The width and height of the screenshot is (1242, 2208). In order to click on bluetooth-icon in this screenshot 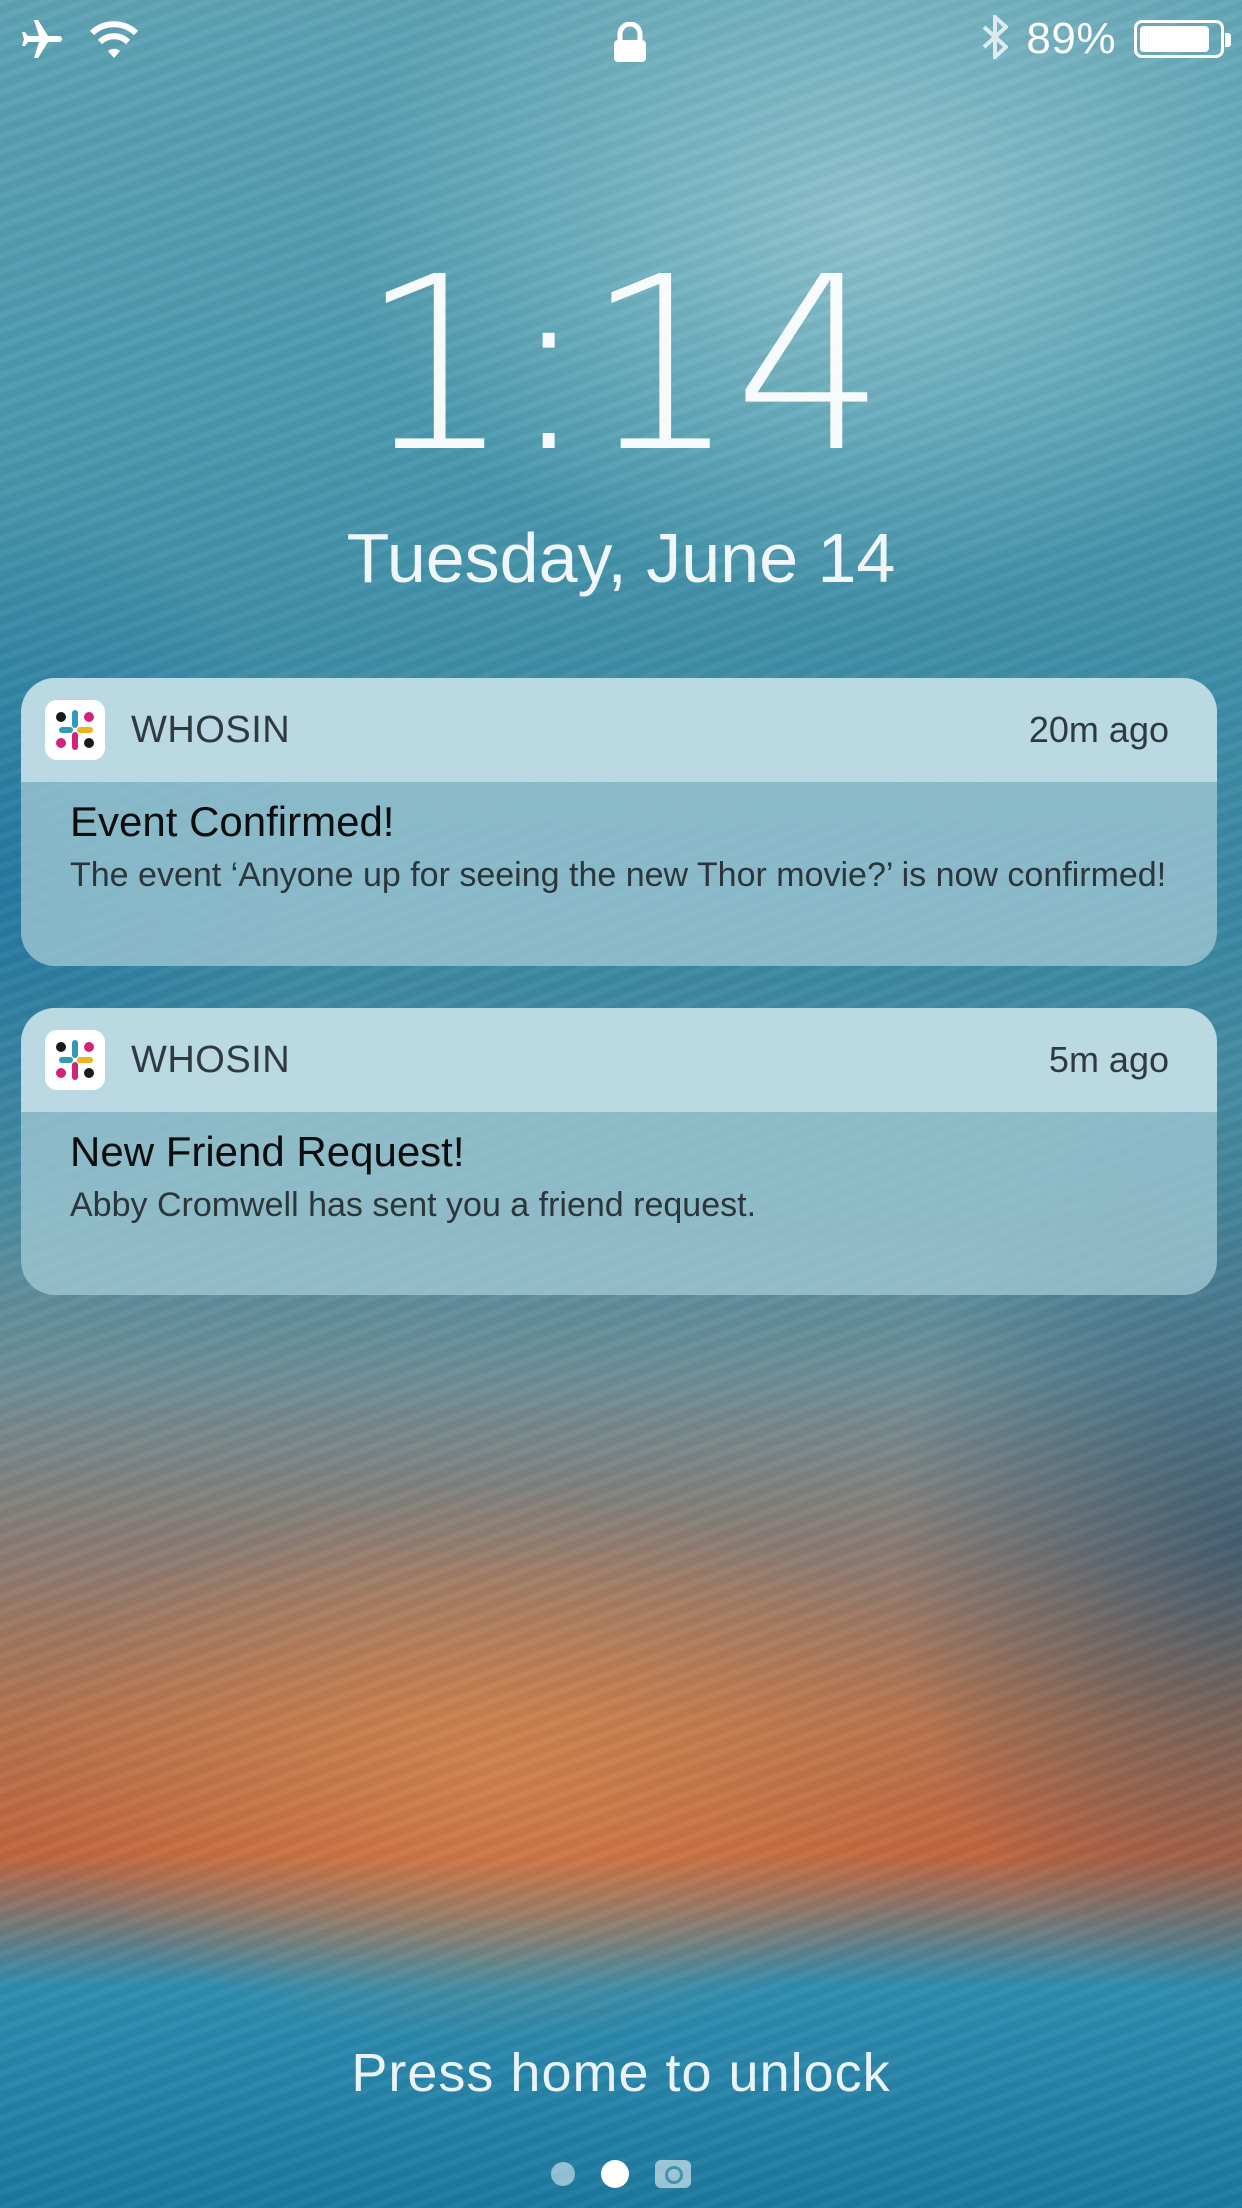, I will do `click(996, 37)`.